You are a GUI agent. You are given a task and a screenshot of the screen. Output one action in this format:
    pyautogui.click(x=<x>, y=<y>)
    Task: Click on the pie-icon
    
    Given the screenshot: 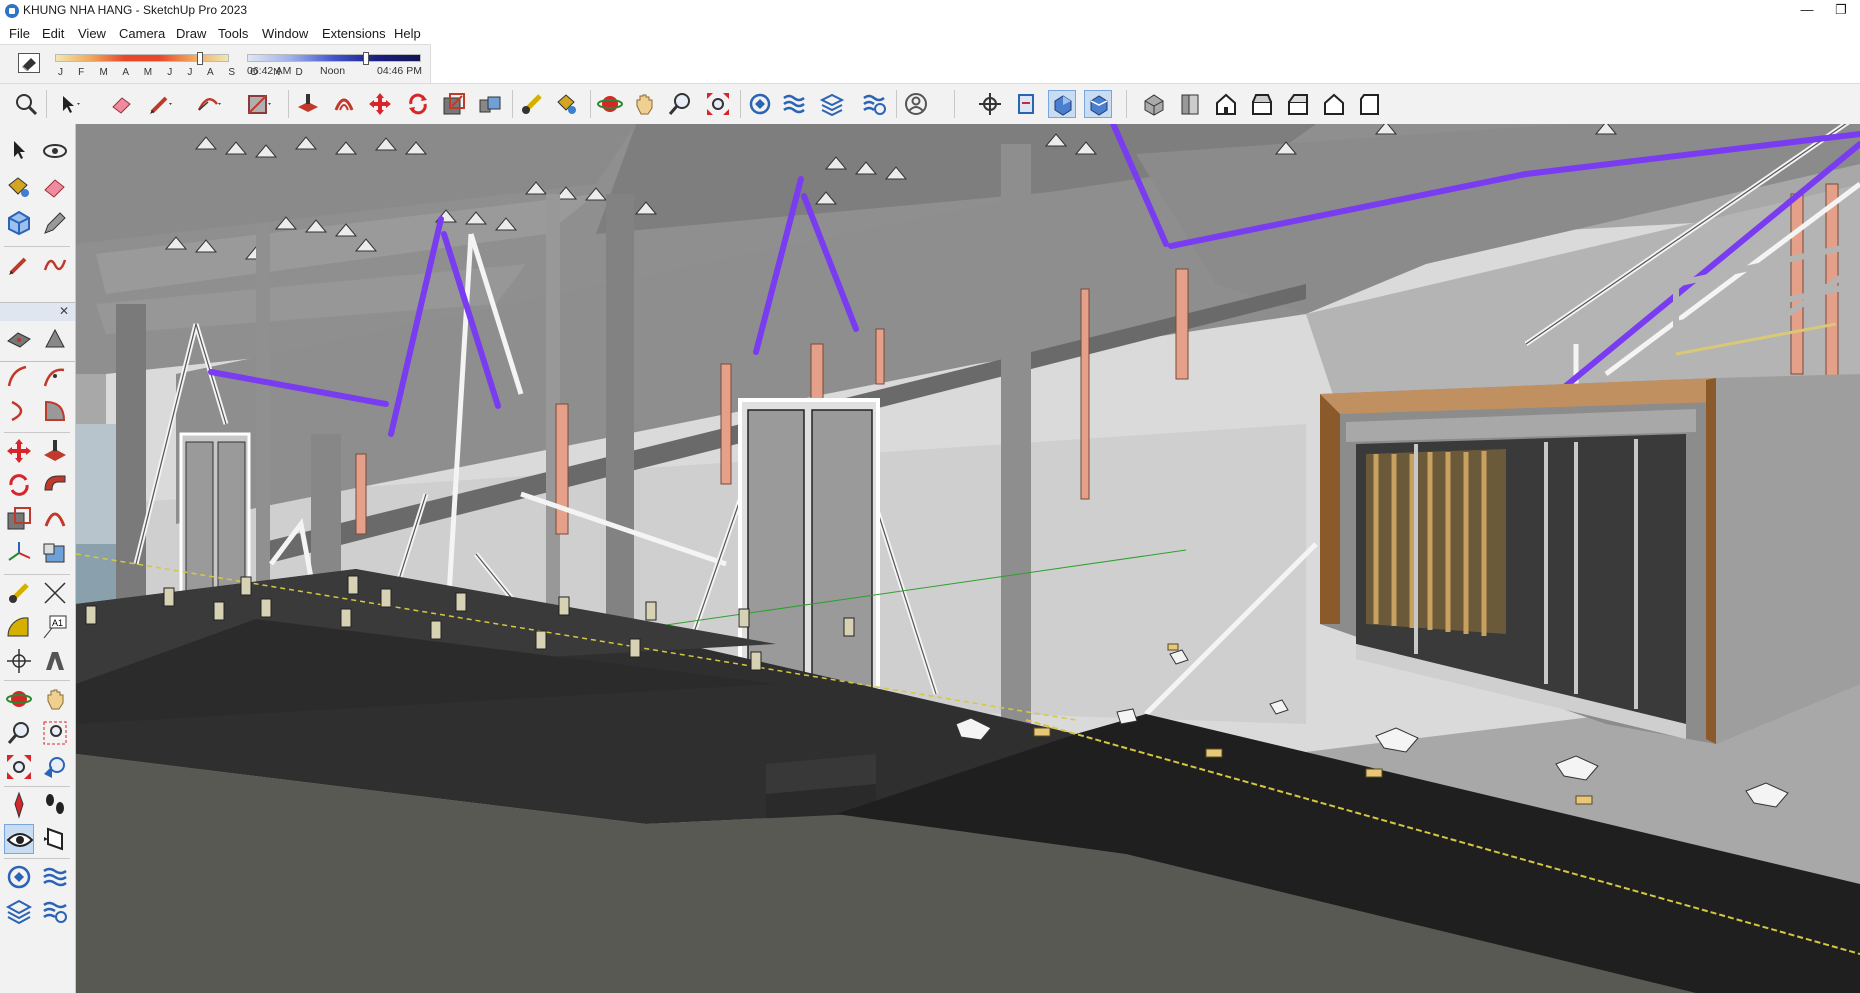 What is the action you would take?
    pyautogui.click(x=55, y=411)
    